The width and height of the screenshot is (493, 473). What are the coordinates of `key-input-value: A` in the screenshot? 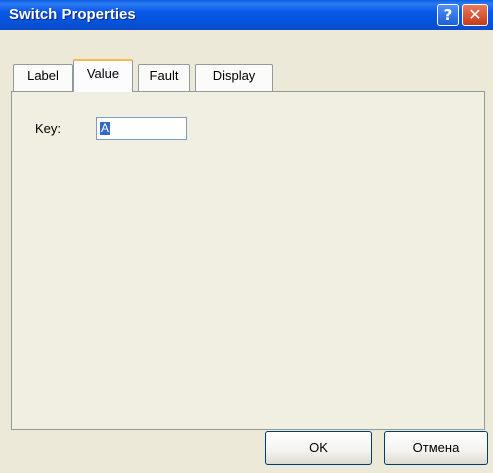 It's located at (105, 128).